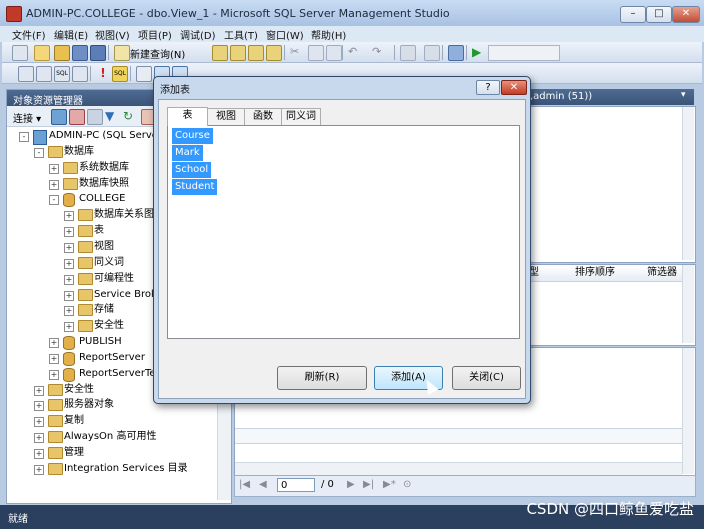 The height and width of the screenshot is (529, 704). I want to click on menu-tools: 工具(T), so click(241, 34).